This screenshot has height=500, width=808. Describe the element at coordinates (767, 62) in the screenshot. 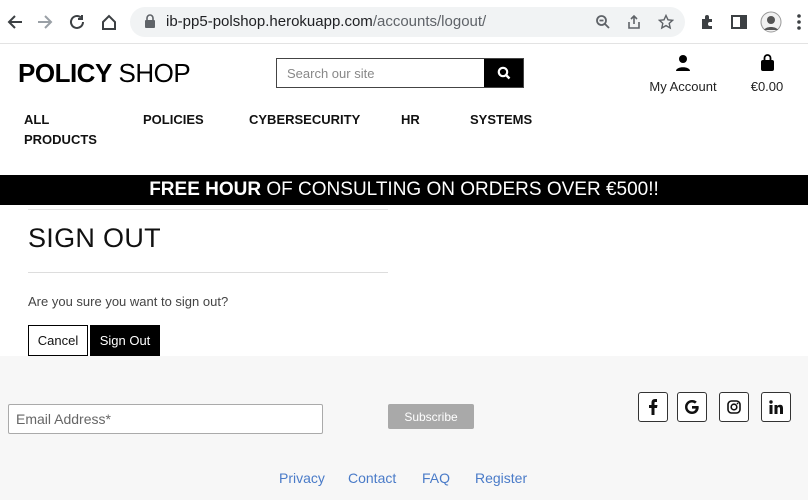

I see `shopping-bag-icon` at that location.